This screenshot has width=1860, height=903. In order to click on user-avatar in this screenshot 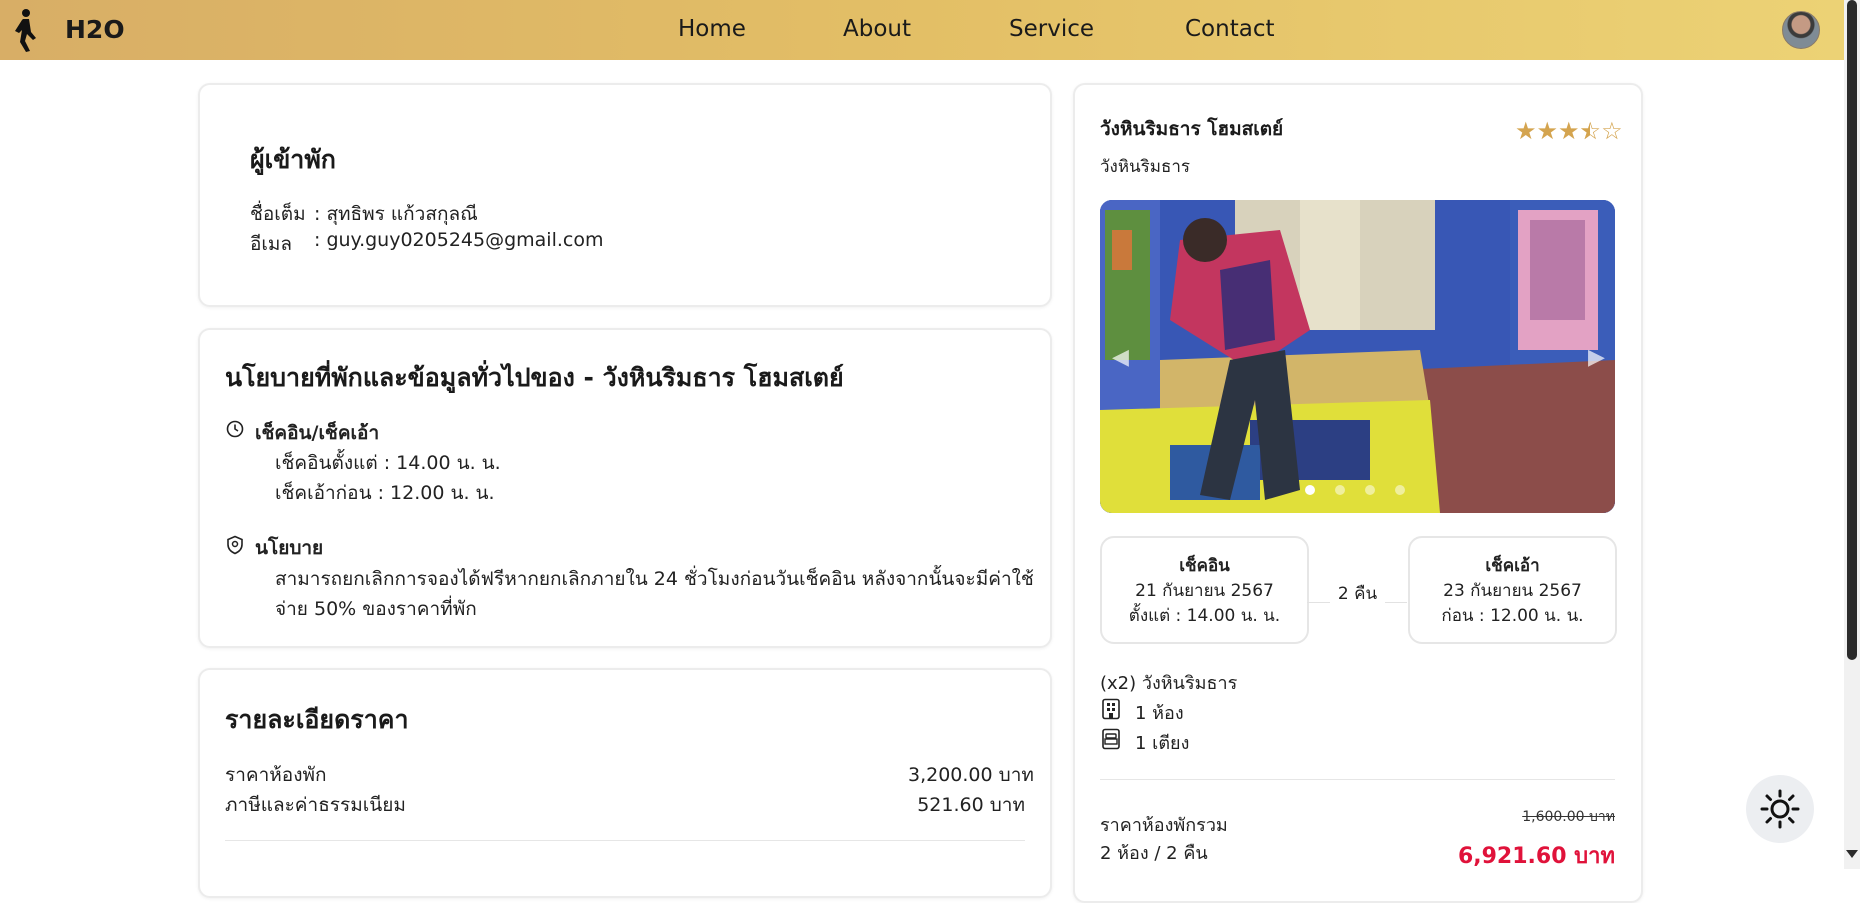, I will do `click(1801, 30)`.